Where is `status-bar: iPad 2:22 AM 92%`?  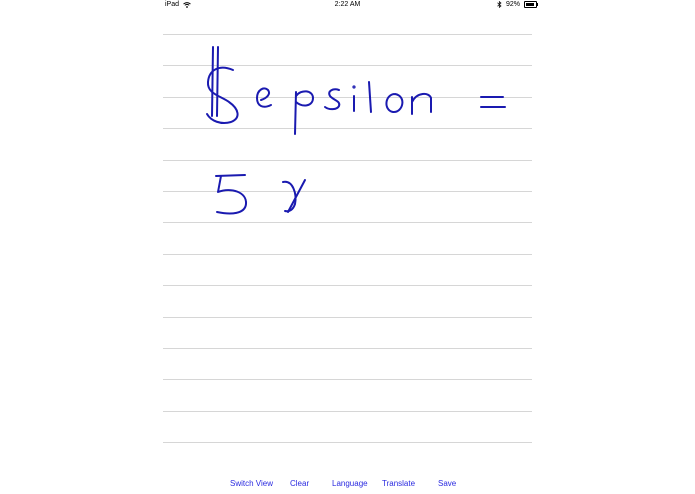
status-bar: iPad 2:22 AM 92% is located at coordinates (347, 6).